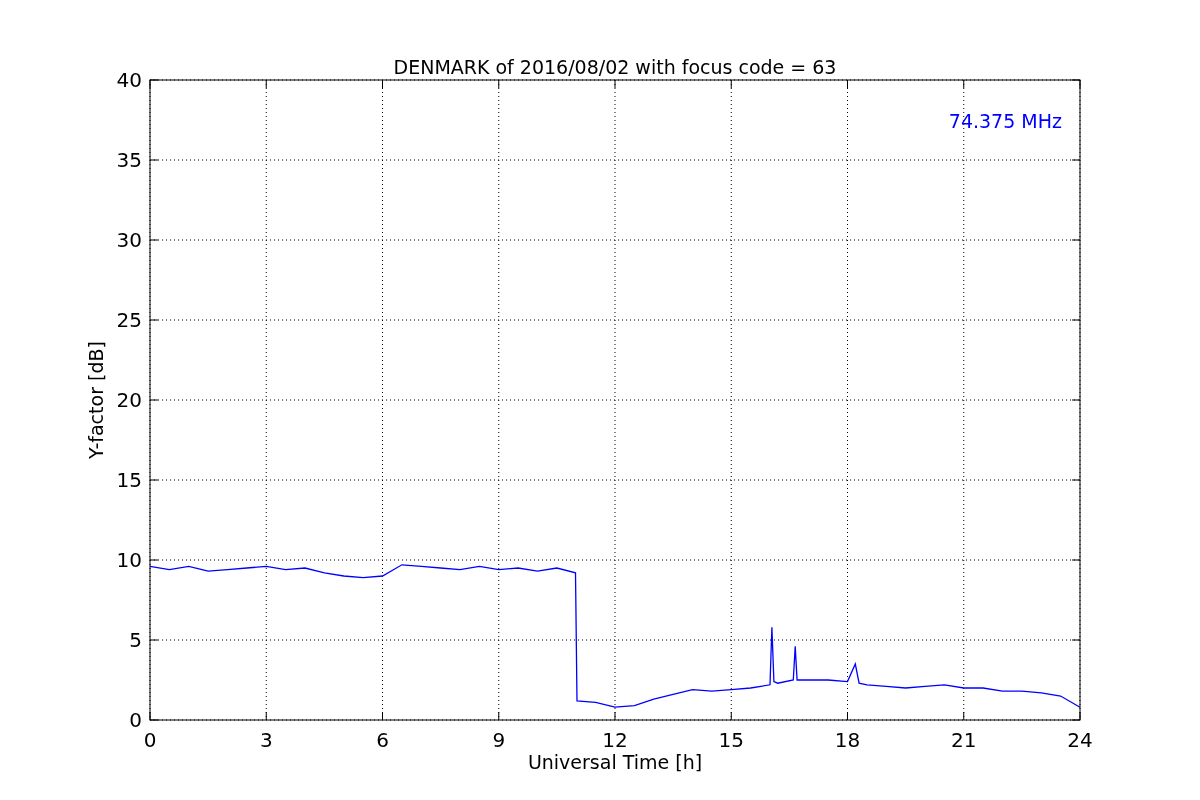 Image resolution: width=1200 pixels, height=800 pixels. I want to click on y-tick-label: 40, so click(129, 80).